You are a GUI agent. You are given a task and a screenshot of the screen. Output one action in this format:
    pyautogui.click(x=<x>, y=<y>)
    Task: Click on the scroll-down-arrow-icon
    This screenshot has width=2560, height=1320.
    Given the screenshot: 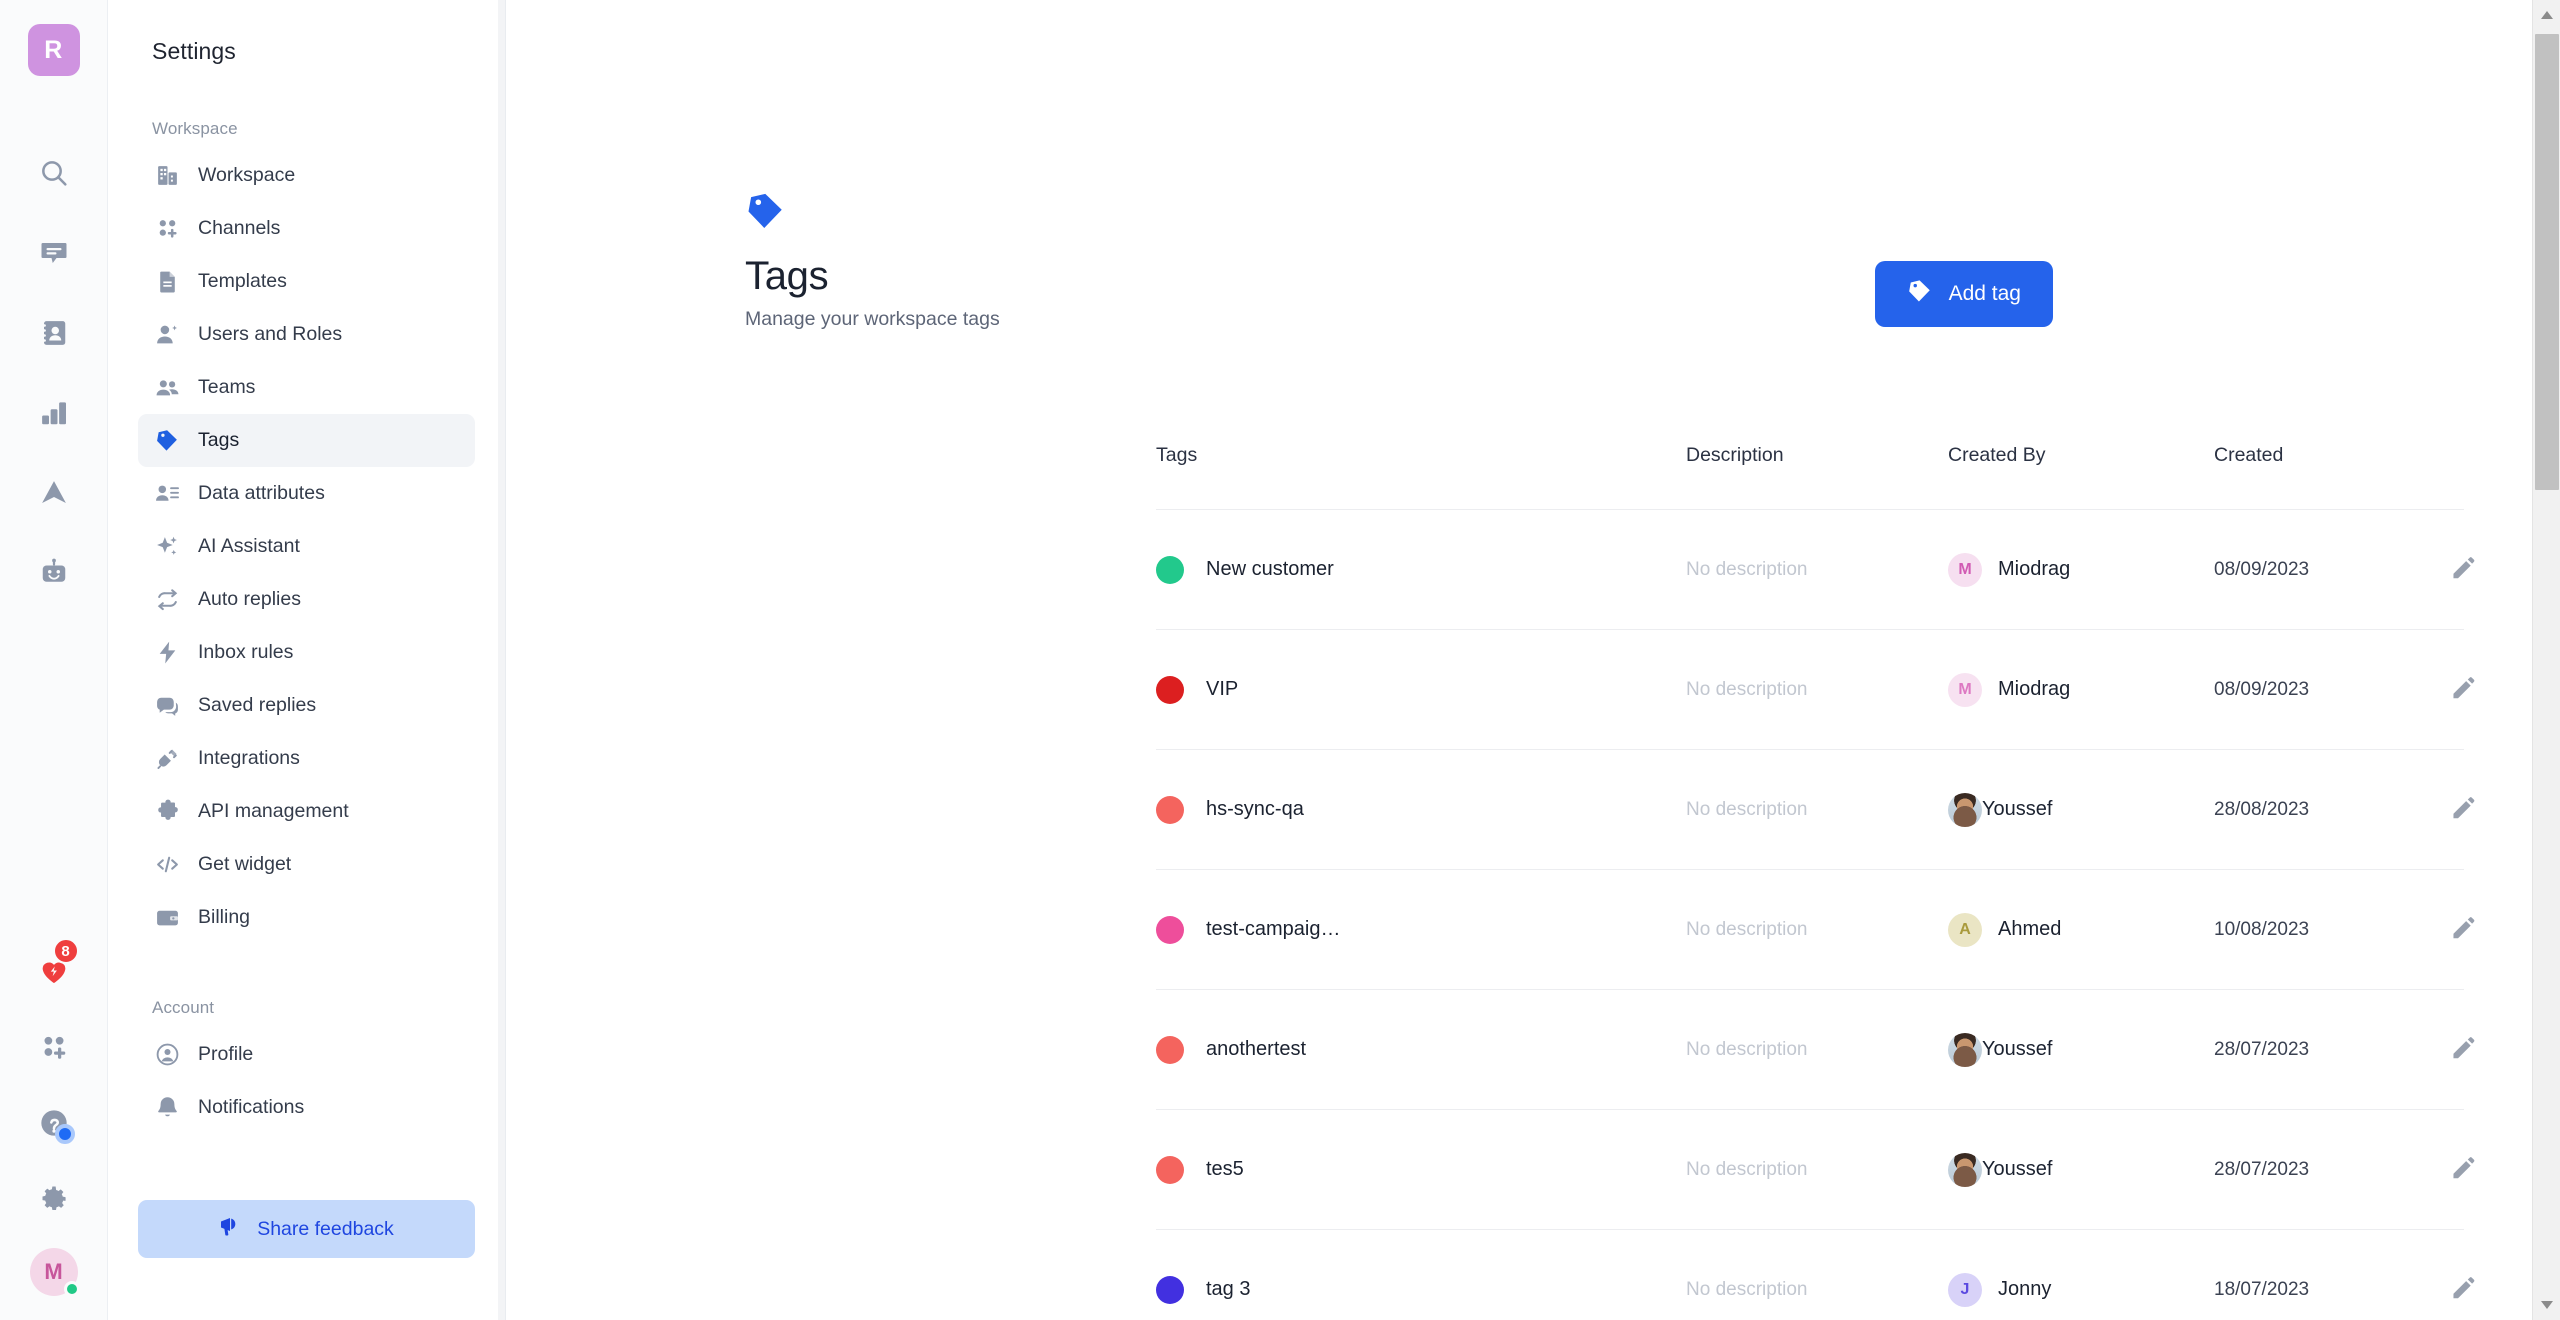 What is the action you would take?
    pyautogui.click(x=2546, y=1305)
    